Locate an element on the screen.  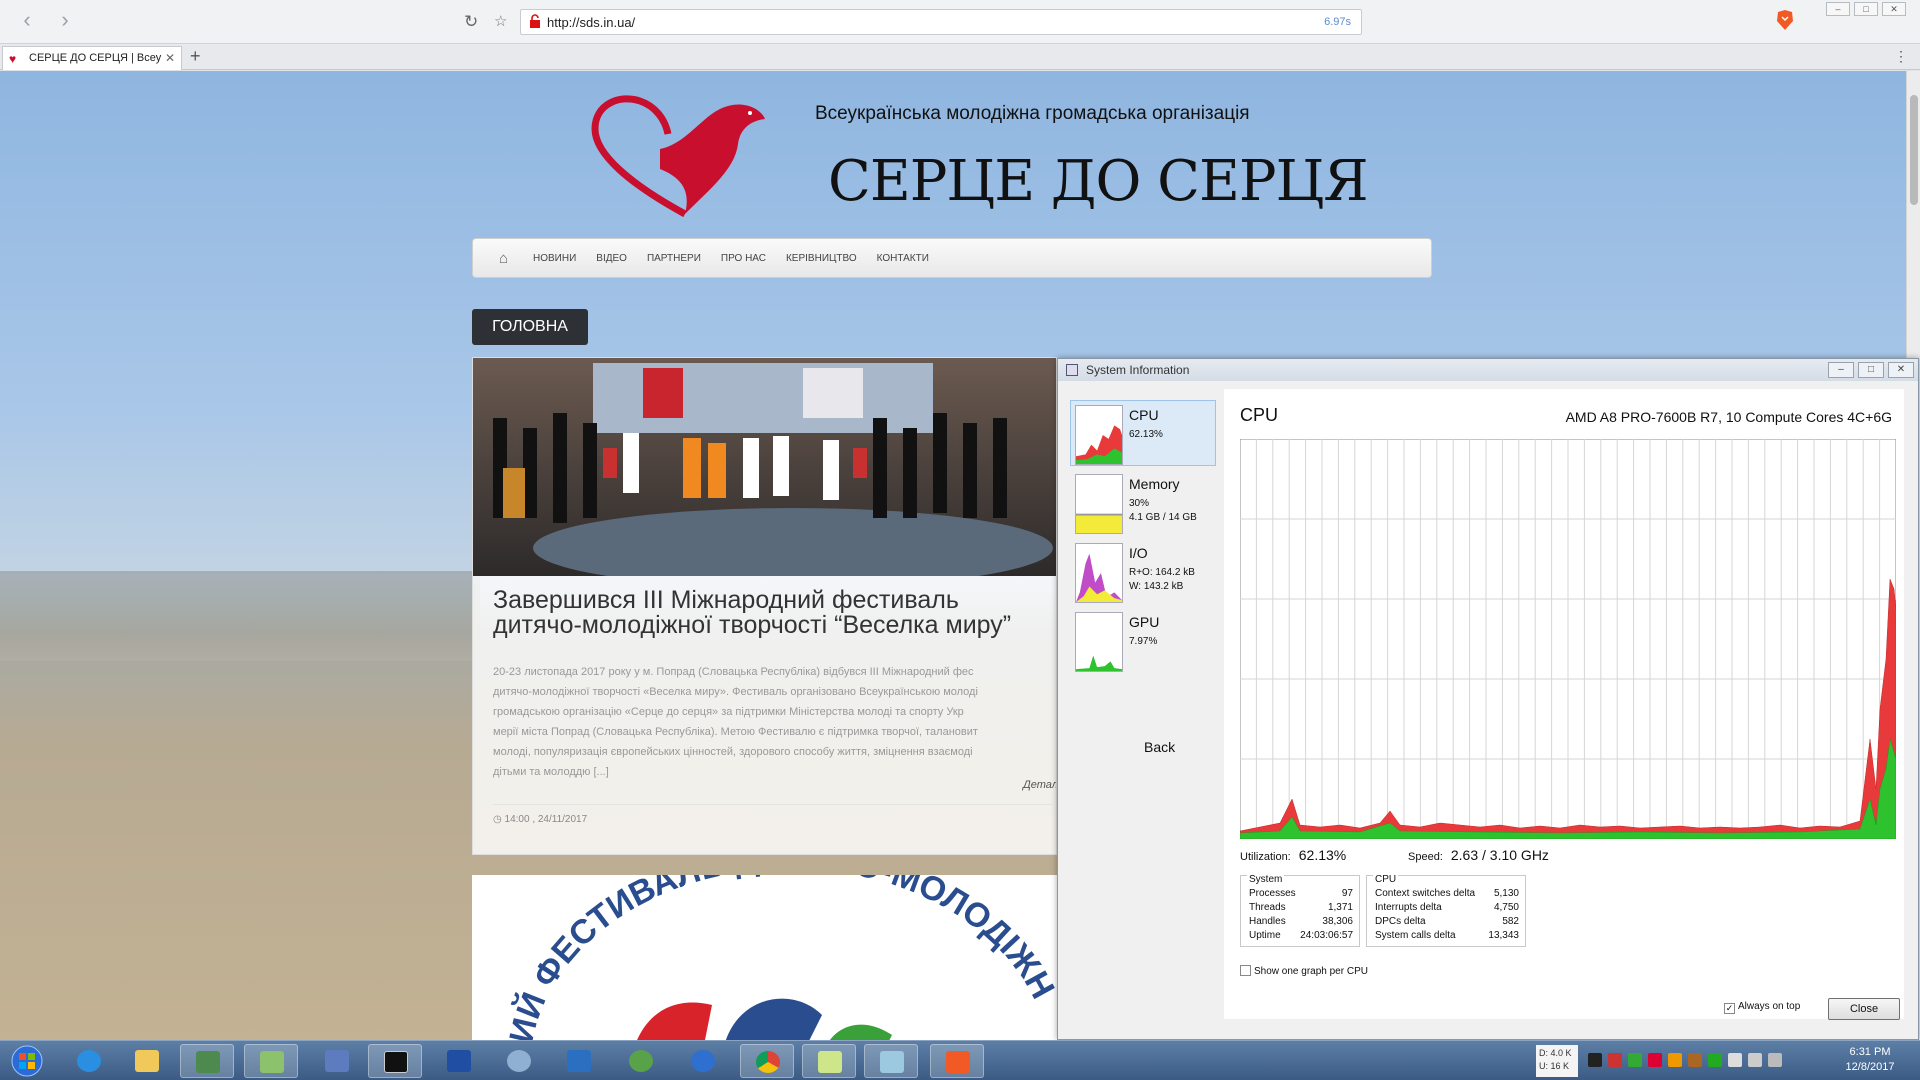
tab-strip: ♥ СЕРЦЕ ДО СЕРЦЯ | Всеу ✕ is located at coordinates (960, 57).